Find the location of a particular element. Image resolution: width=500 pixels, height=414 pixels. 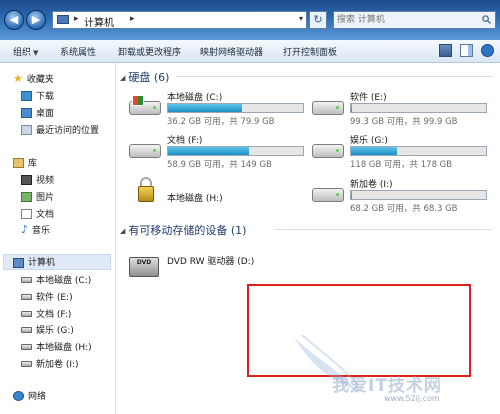

drive-space: 118 GB 可用，共 178 GB is located at coordinates (401, 165).